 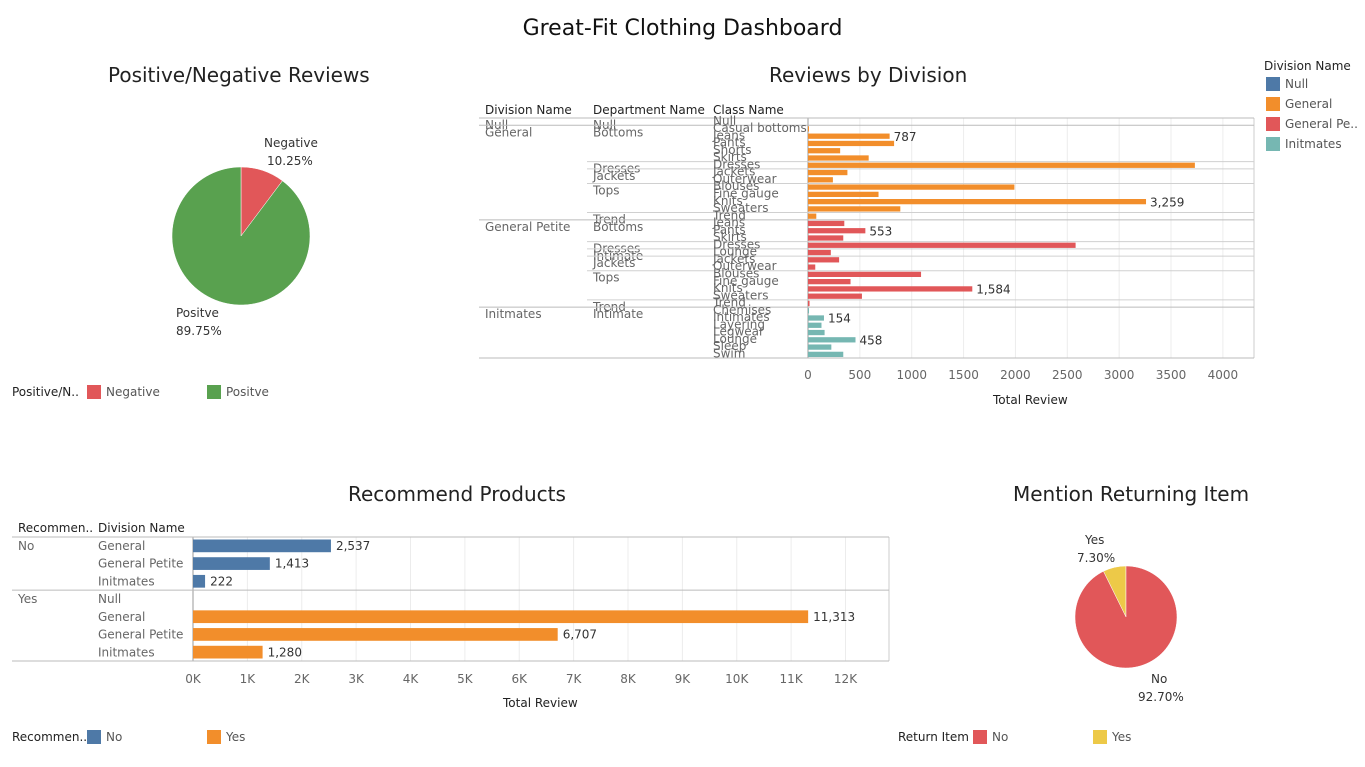 I want to click on recommend-x-tick: 8K, so click(x=628, y=679).